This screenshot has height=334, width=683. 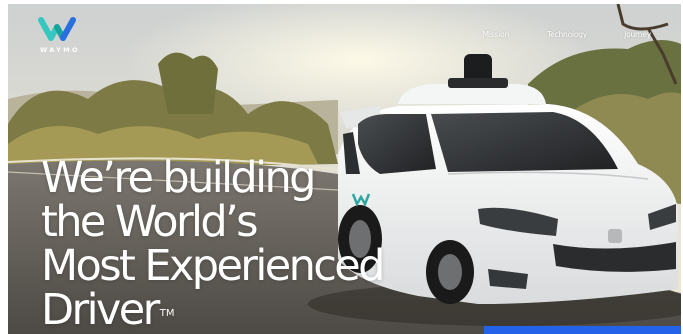 I want to click on nav-item-technology: Technology, so click(x=567, y=34).